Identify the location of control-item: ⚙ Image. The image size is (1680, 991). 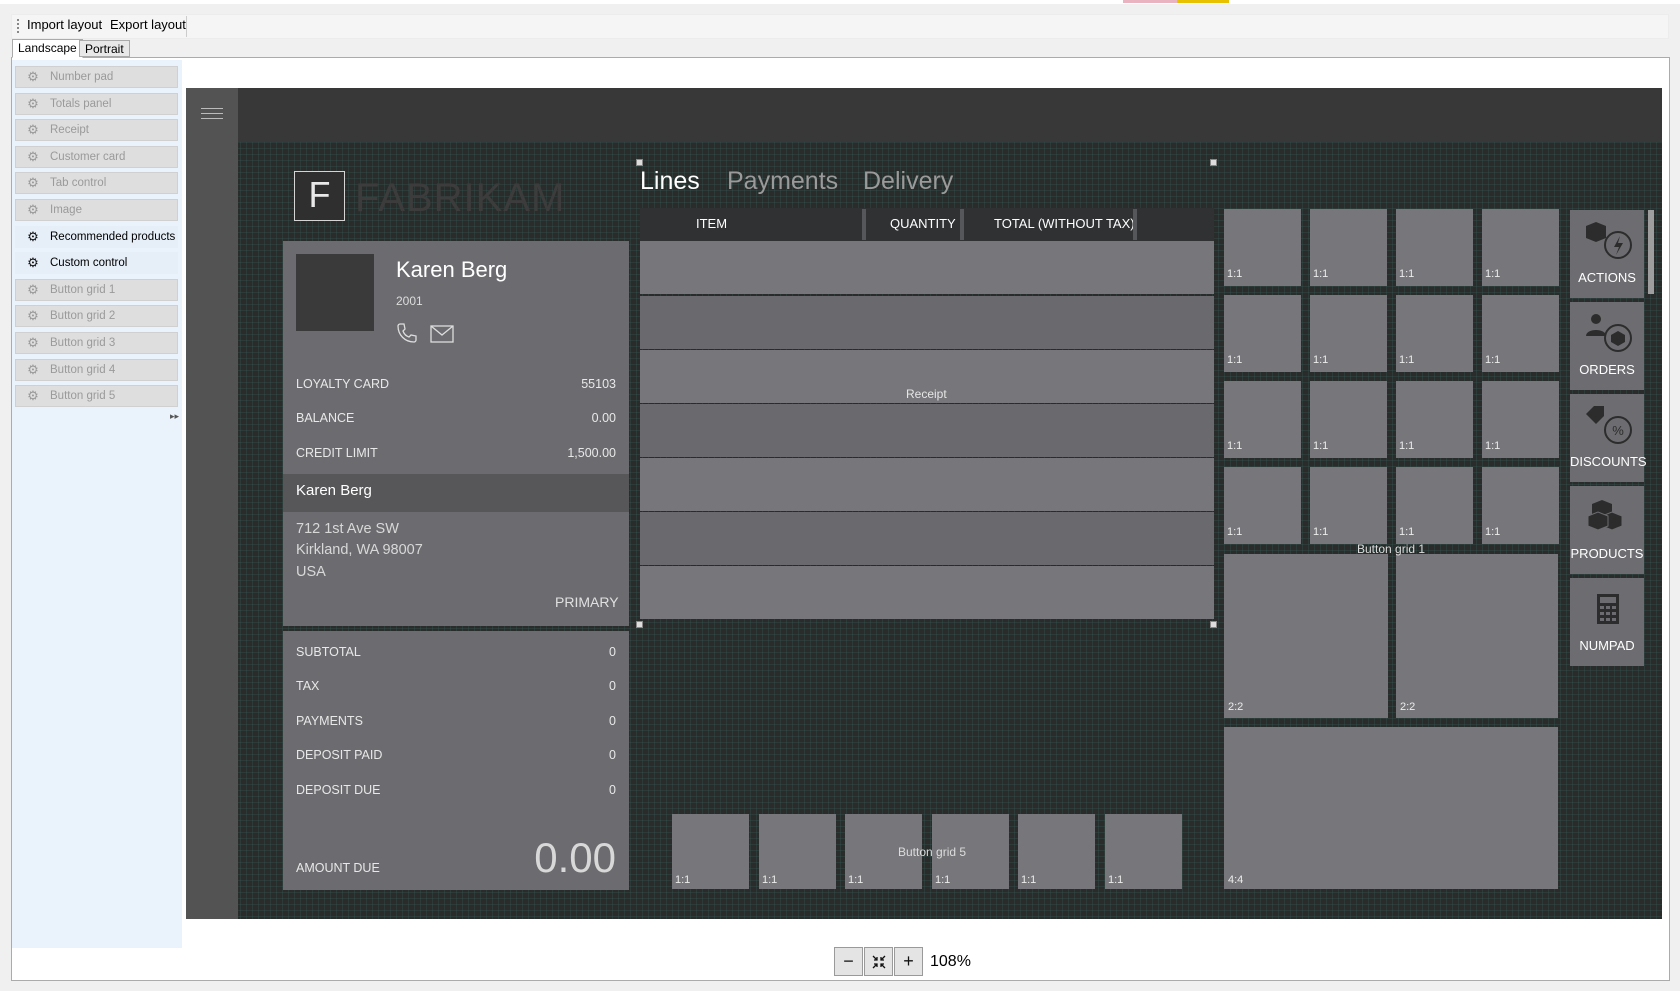
(96, 210).